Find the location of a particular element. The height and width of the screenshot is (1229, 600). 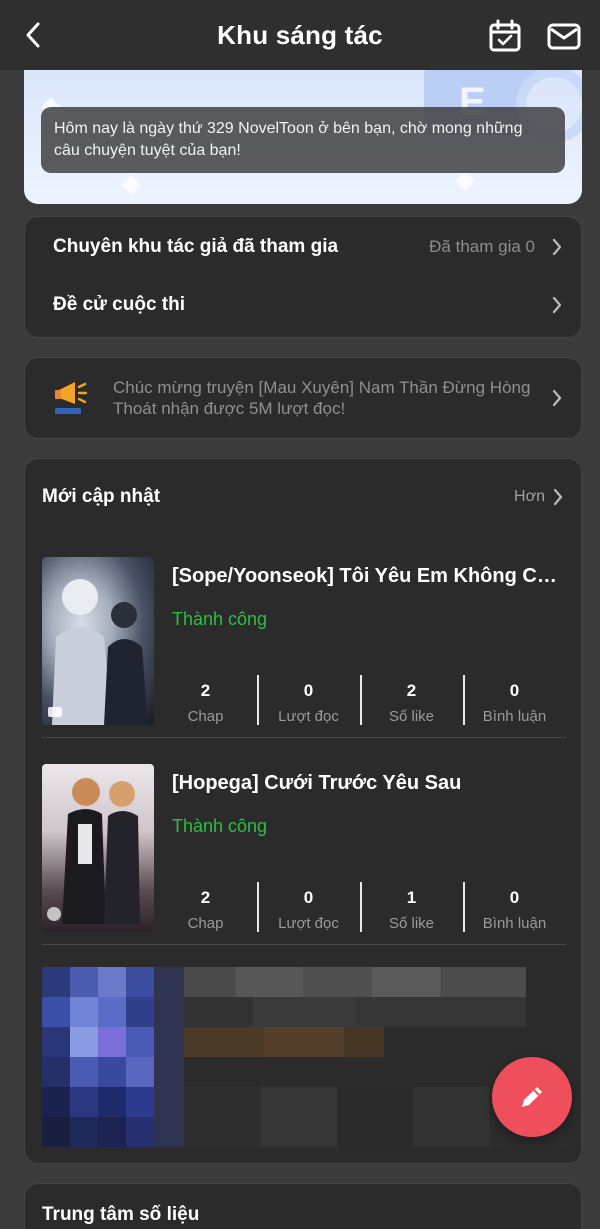

calendar-check-icon is located at coordinates (505, 36).